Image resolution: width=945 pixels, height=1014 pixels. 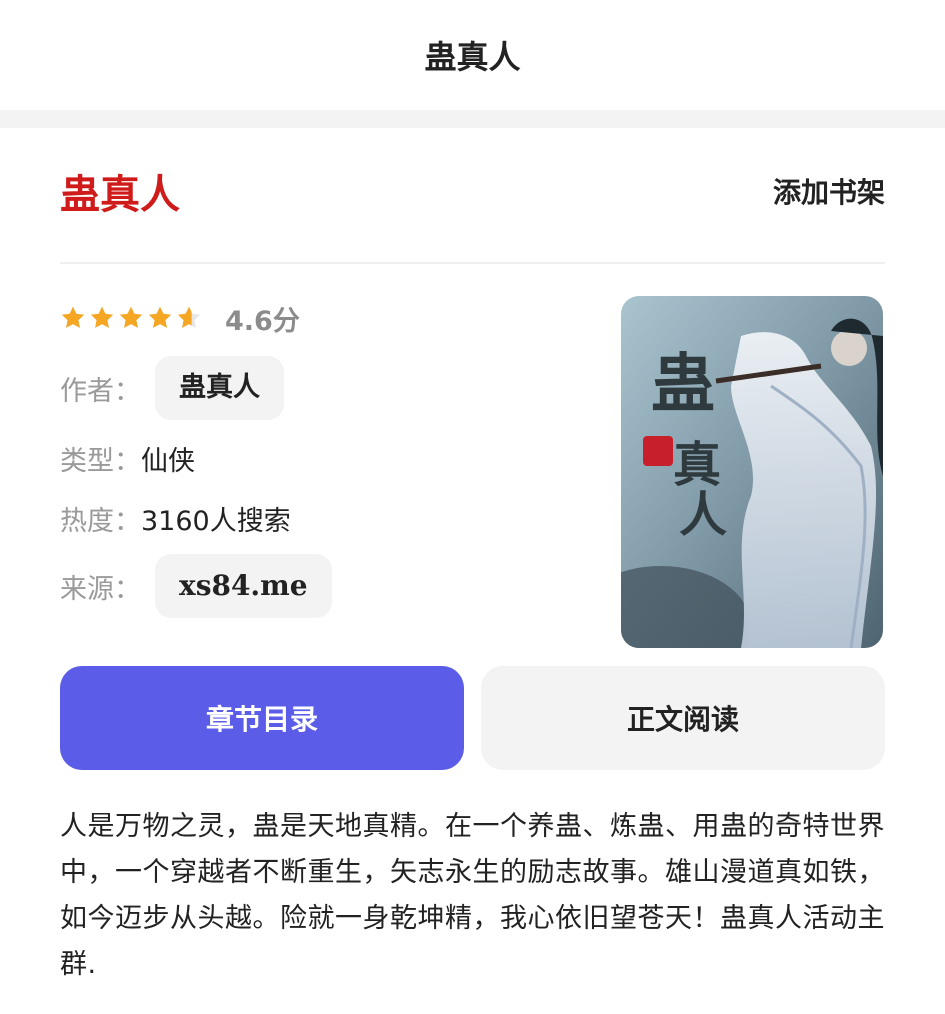 I want to click on book-cover-image: 蛊 真 人, so click(x=752, y=472).